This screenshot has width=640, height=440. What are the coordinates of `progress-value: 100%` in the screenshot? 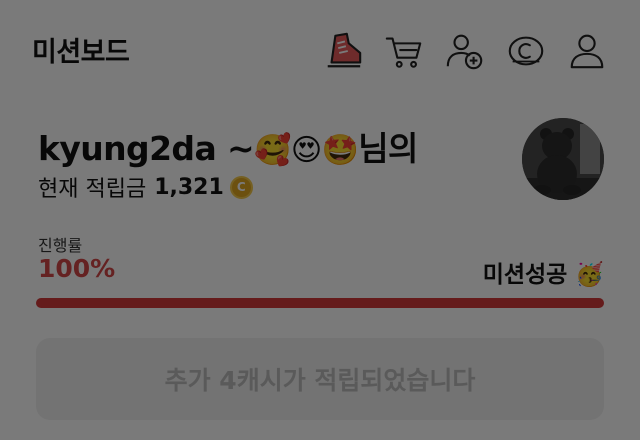 It's located at (77, 268).